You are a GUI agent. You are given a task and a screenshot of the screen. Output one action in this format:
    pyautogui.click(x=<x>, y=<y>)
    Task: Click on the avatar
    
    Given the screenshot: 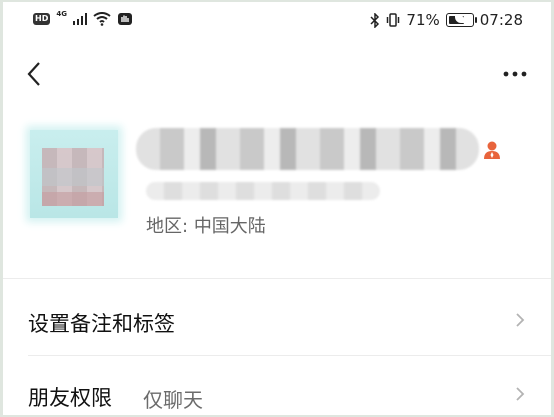 What is the action you would take?
    pyautogui.click(x=74, y=174)
    